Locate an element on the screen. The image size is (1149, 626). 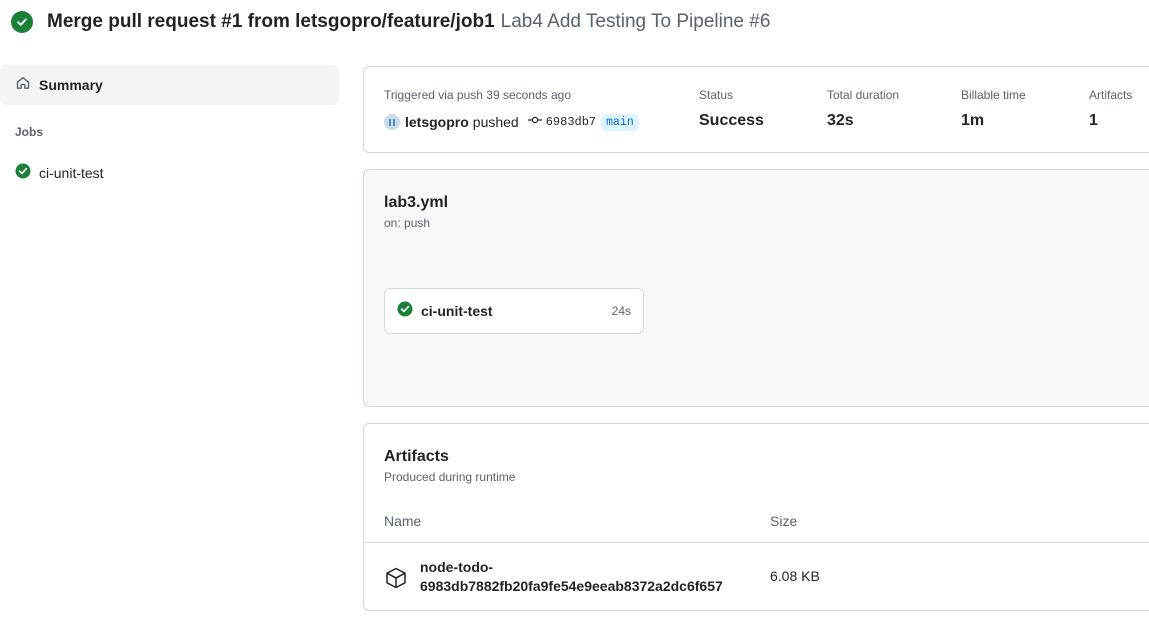
column-header-size: Size is located at coordinates (784, 521).